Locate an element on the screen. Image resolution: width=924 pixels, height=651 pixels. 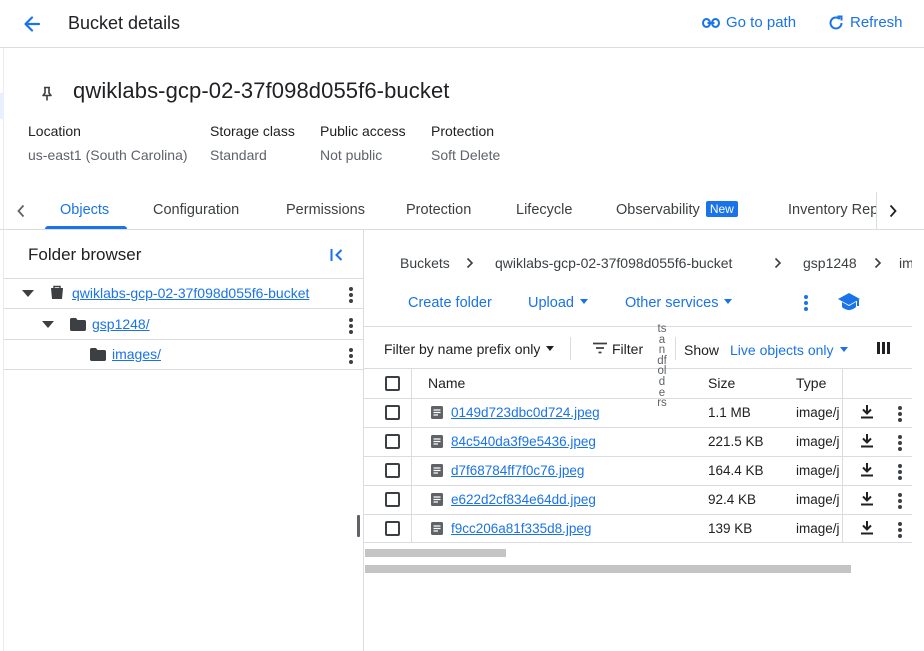
tab-configuration: Configuration is located at coordinates (196, 210).